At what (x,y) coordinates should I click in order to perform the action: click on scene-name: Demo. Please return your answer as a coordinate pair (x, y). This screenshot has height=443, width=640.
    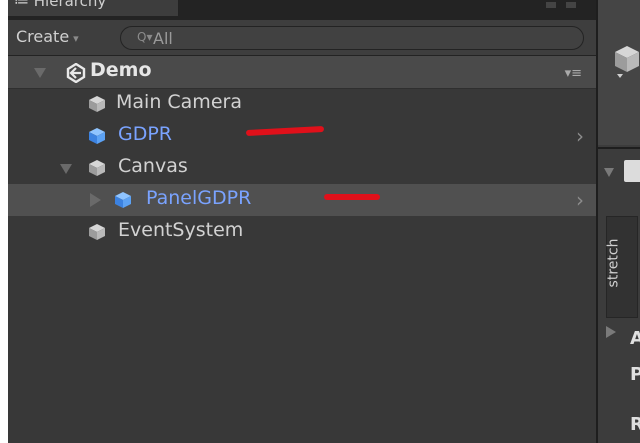
    Looking at the image, I should click on (121, 70).